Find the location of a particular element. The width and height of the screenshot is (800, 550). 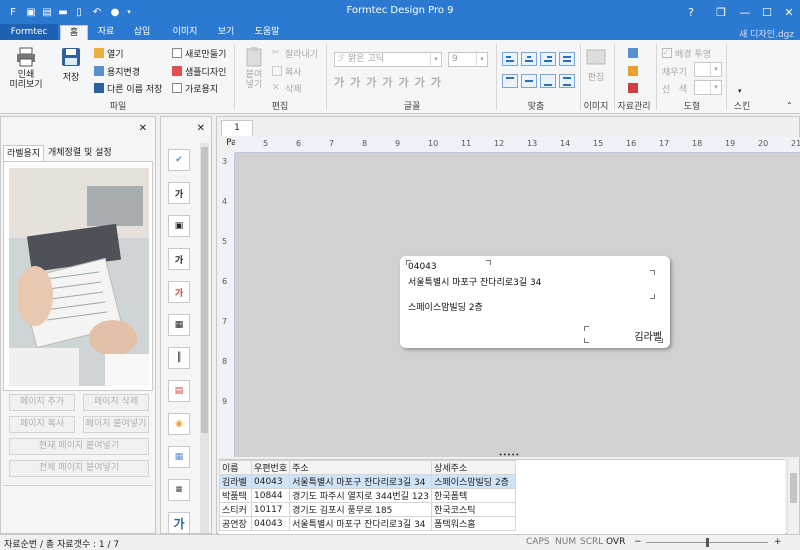

tab-insert: 삽입 is located at coordinates (142, 32).